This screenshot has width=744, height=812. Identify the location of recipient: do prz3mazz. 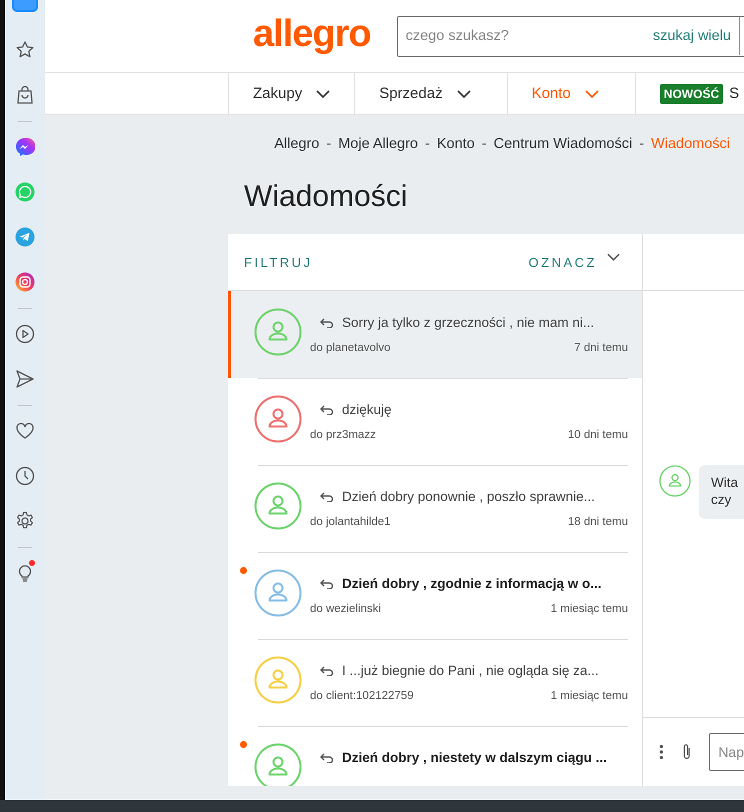
(343, 435).